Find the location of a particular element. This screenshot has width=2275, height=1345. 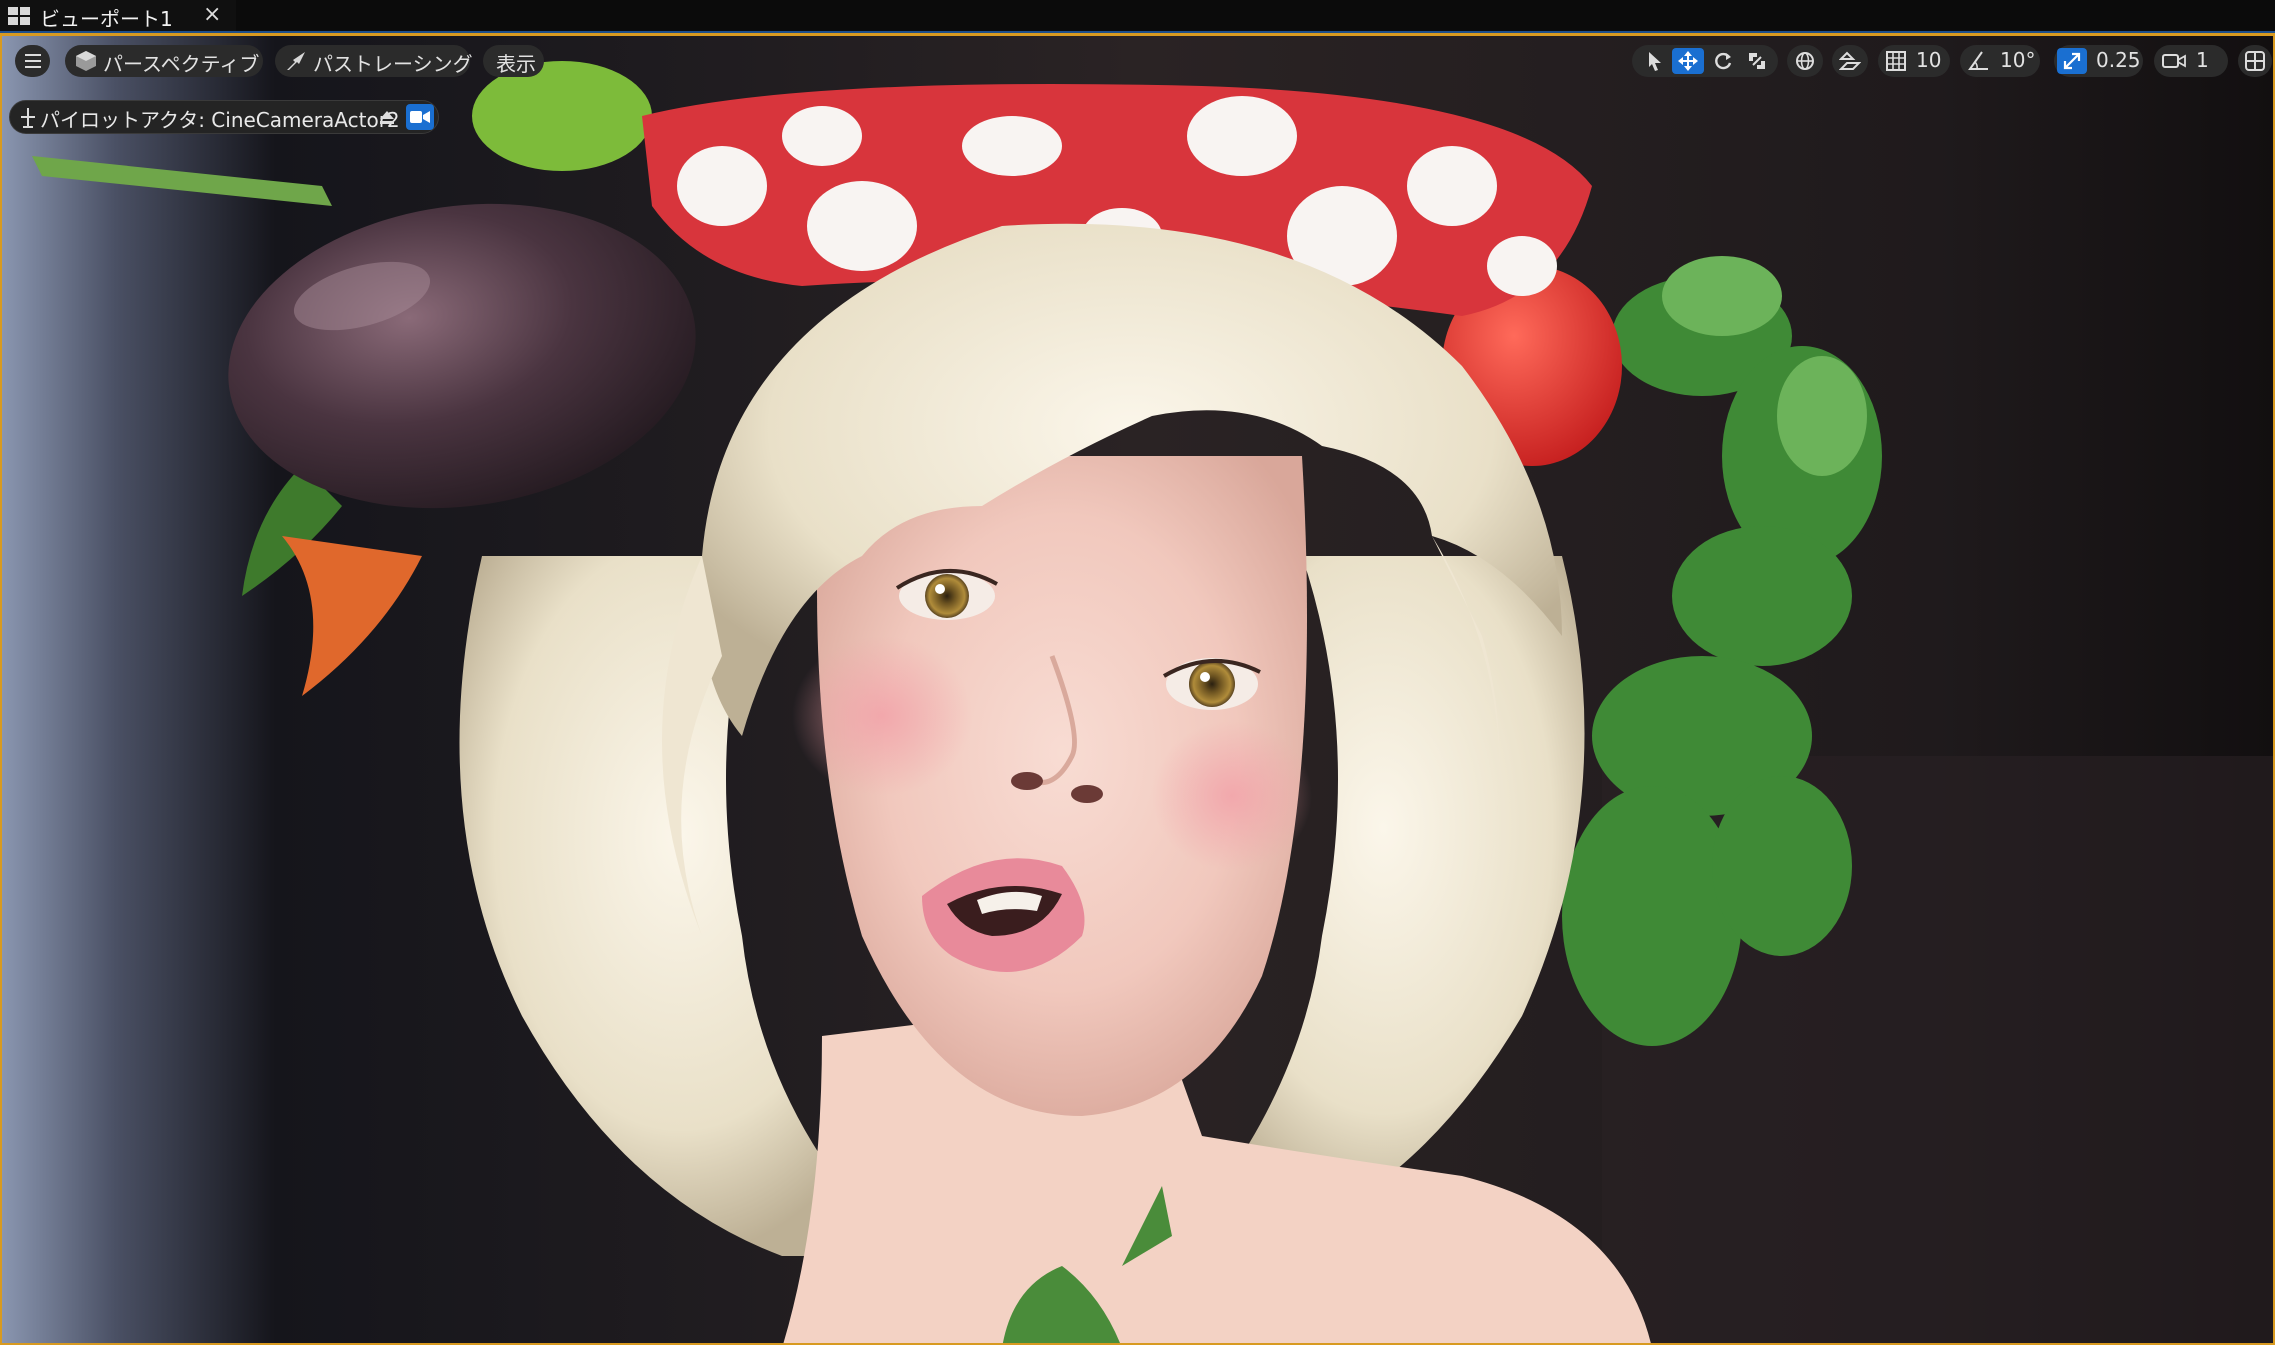

tab-bar: ビューポート1 × is located at coordinates (1137, 16).